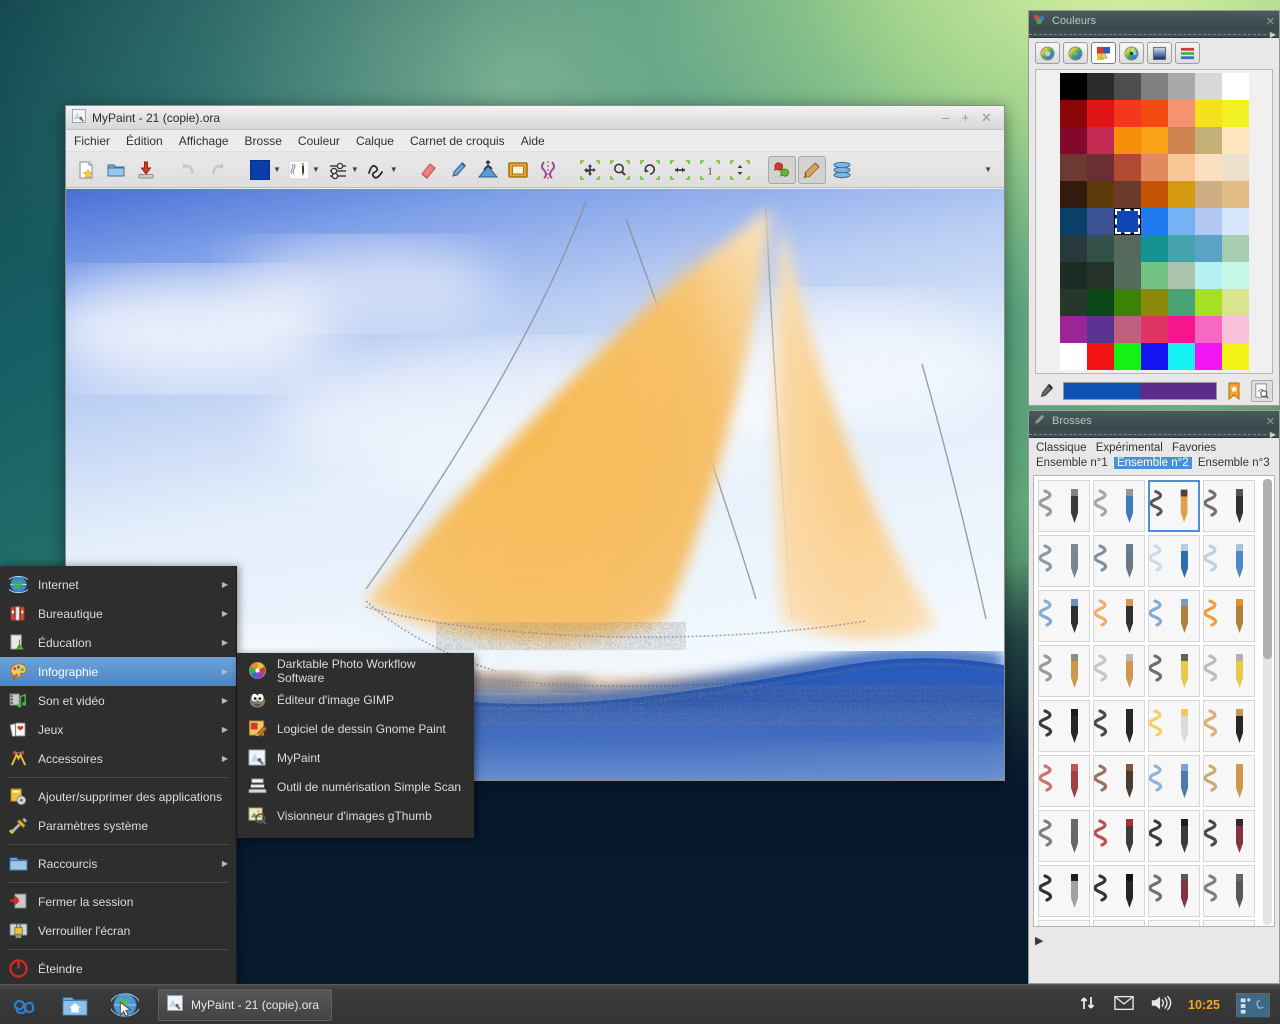 The height and width of the screenshot is (1024, 1280). I want to click on color-picker-button, so click(458, 170).